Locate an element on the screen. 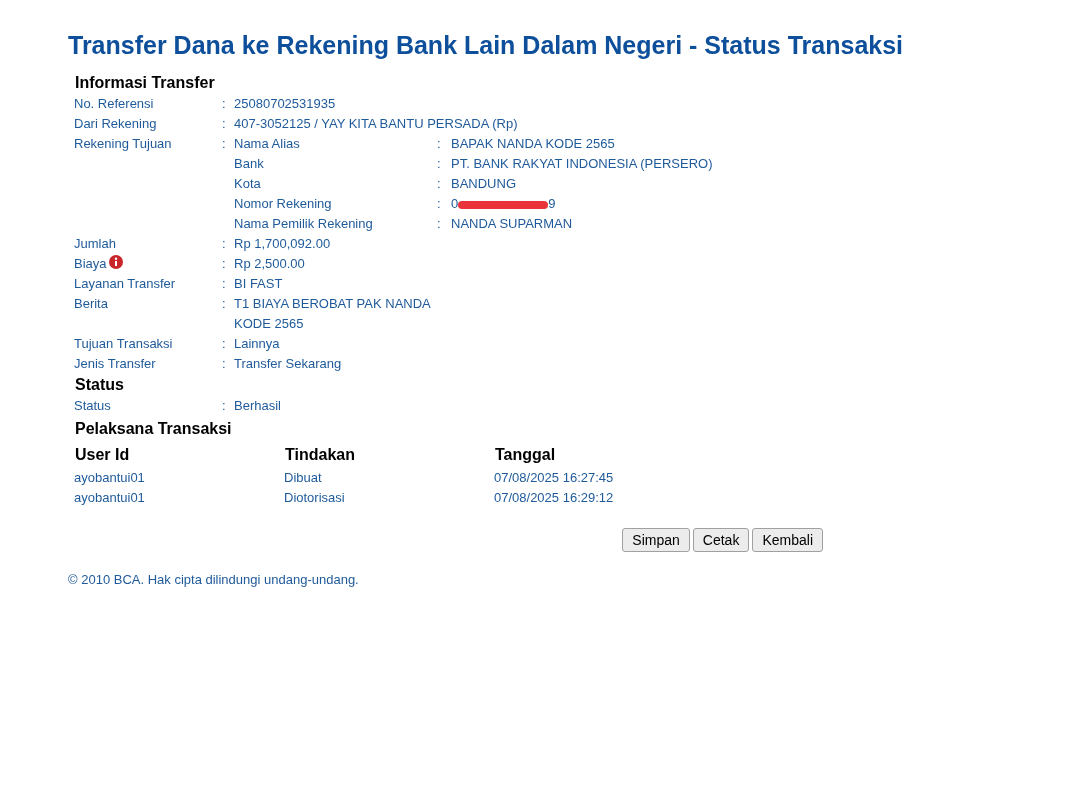  field-label: Nama Alias is located at coordinates (267, 144).